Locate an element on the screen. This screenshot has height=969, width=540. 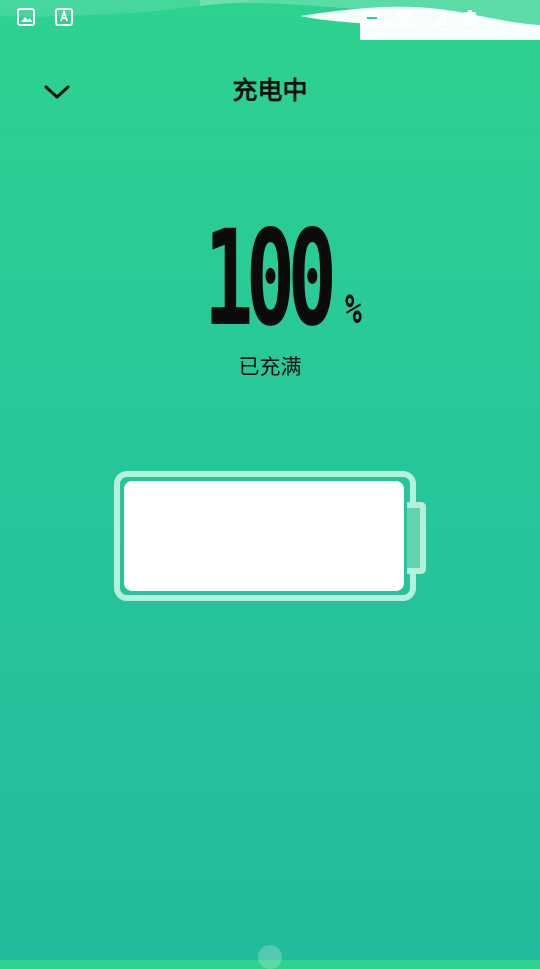
text-recognition-icon is located at coordinates (64, 17).